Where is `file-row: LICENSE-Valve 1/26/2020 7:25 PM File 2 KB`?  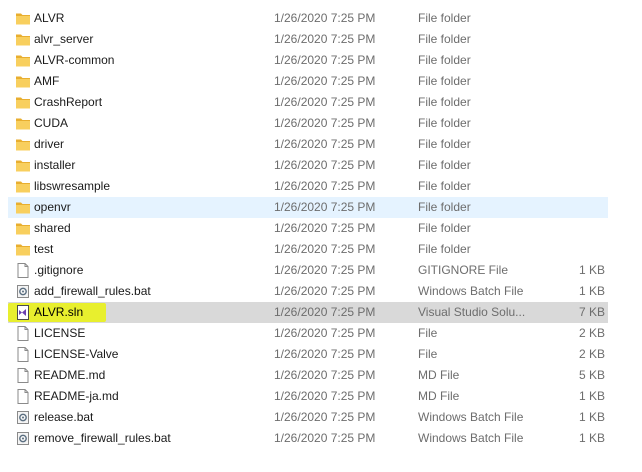 file-row: LICENSE-Valve 1/26/2020 7:25 PM File 2 KB is located at coordinates (308, 354).